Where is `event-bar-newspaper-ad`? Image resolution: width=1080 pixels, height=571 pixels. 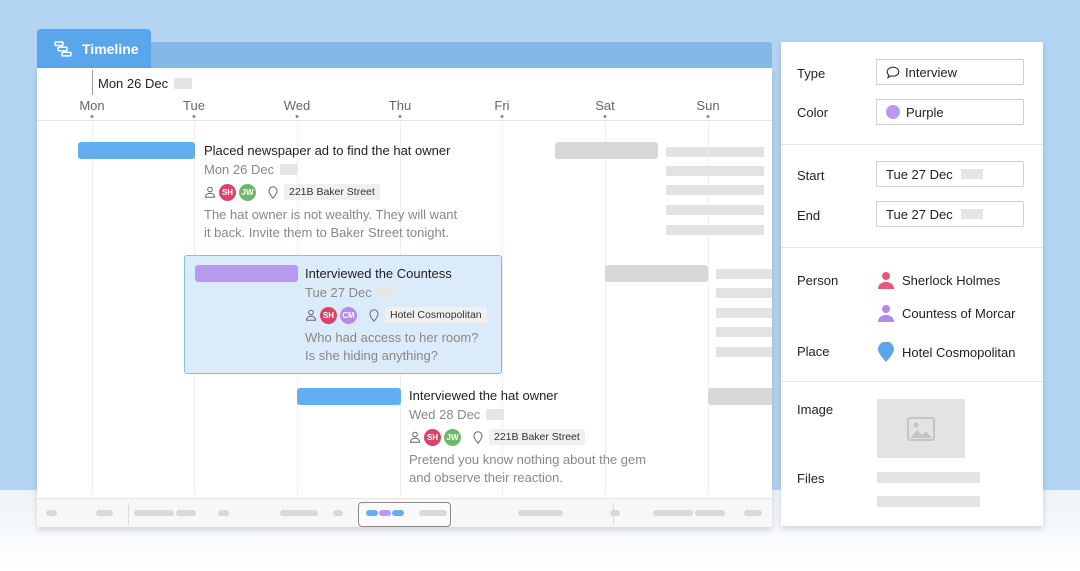
event-bar-newspaper-ad is located at coordinates (136, 150).